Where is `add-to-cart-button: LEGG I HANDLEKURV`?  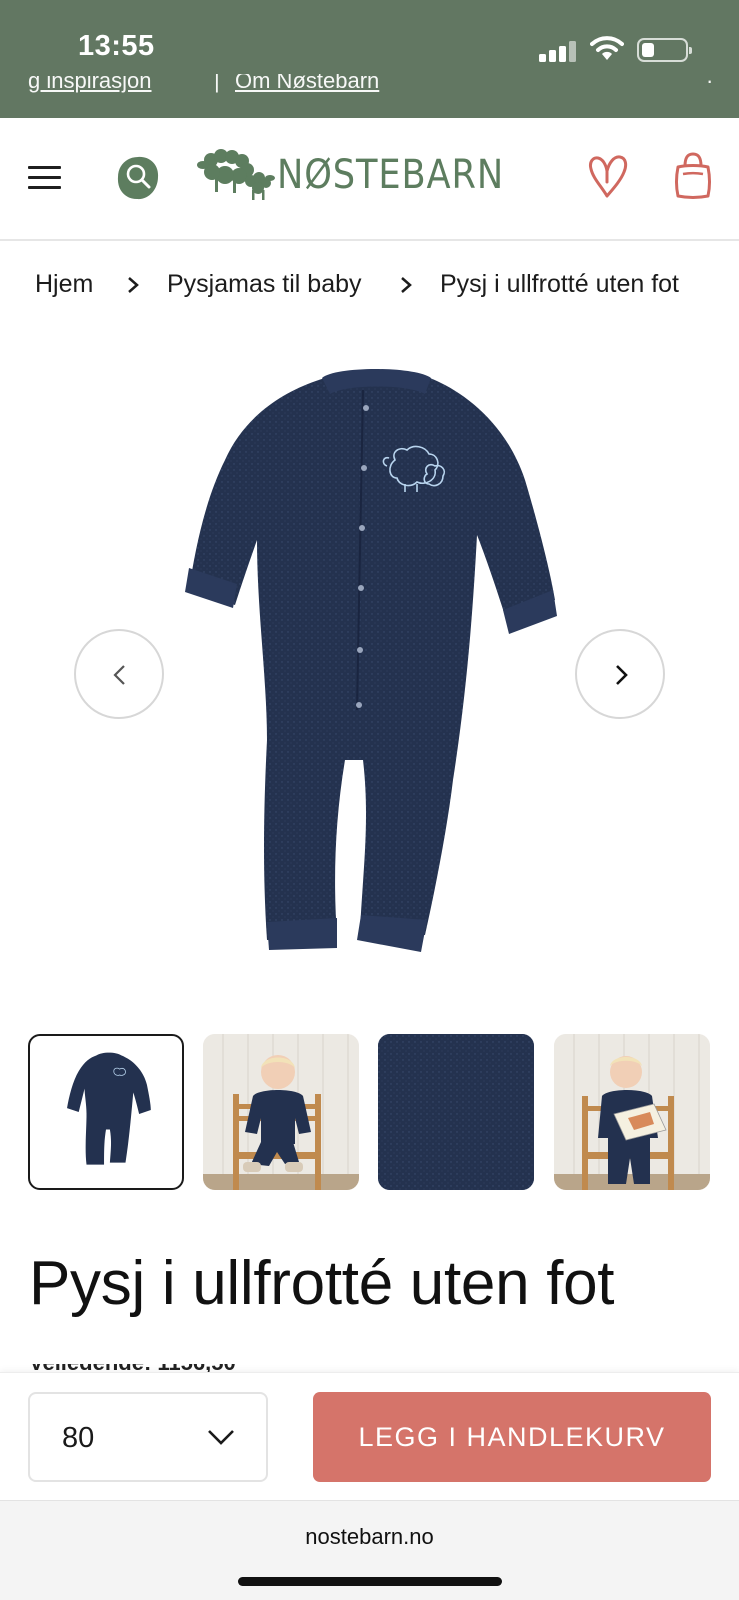 add-to-cart-button: LEGG I HANDLEKURV is located at coordinates (512, 1437).